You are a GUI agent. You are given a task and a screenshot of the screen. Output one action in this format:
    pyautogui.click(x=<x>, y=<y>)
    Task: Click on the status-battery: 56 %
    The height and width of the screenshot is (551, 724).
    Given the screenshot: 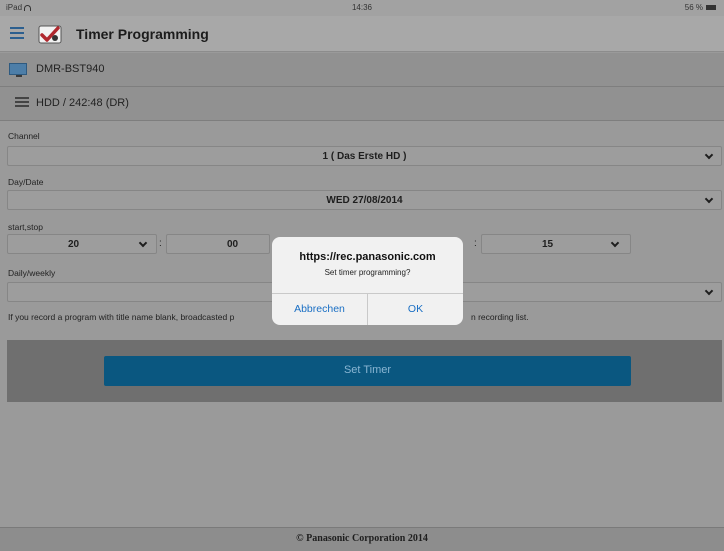 What is the action you would take?
    pyautogui.click(x=700, y=7)
    